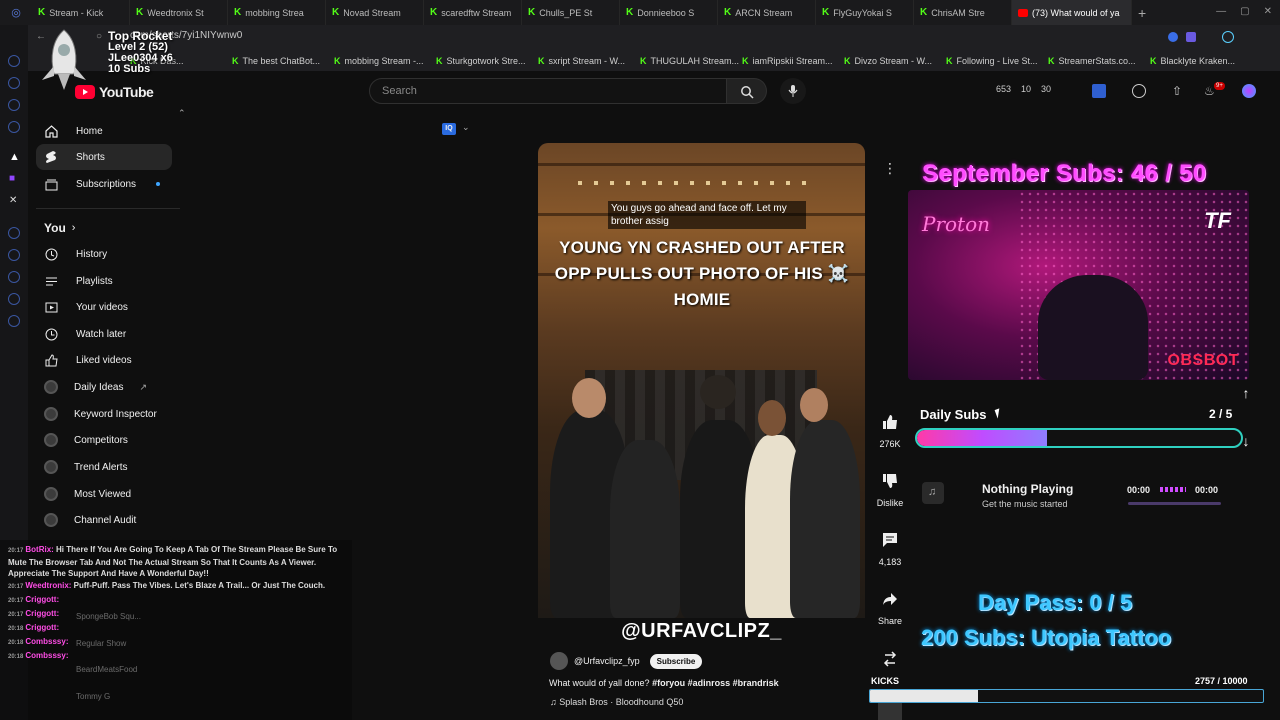 The height and width of the screenshot is (720, 1280). Describe the element at coordinates (14, 321) in the screenshot. I see `gear-icon` at that location.